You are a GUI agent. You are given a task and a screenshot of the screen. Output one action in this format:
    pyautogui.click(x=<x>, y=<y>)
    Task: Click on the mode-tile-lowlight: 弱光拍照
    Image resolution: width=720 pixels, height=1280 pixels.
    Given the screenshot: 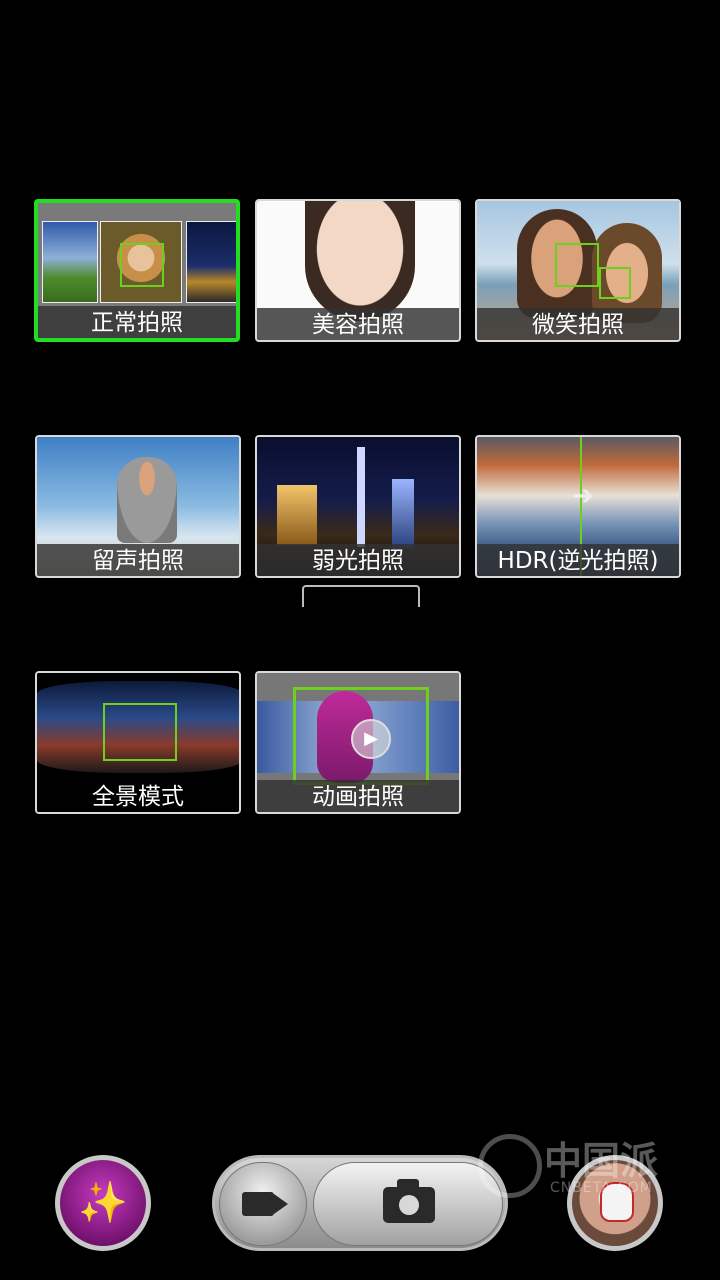 What is the action you would take?
    pyautogui.click(x=358, y=506)
    